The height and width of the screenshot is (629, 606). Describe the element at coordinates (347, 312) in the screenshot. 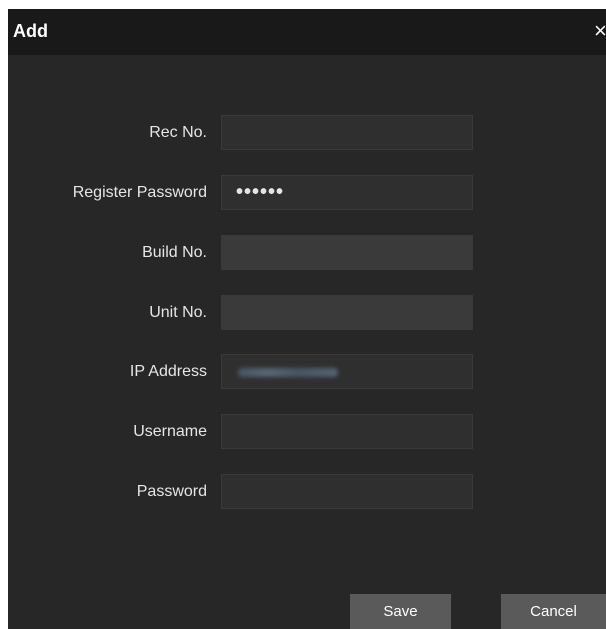

I see `unit-no-input` at that location.